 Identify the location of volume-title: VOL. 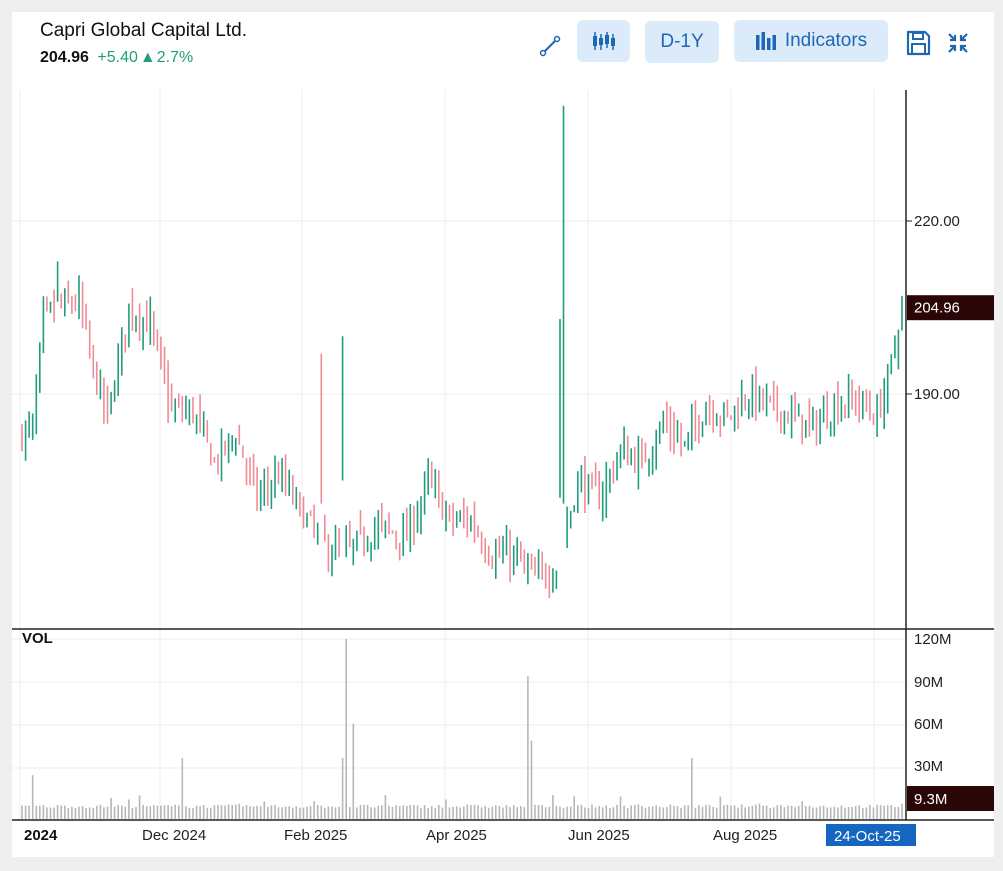
(37, 638).